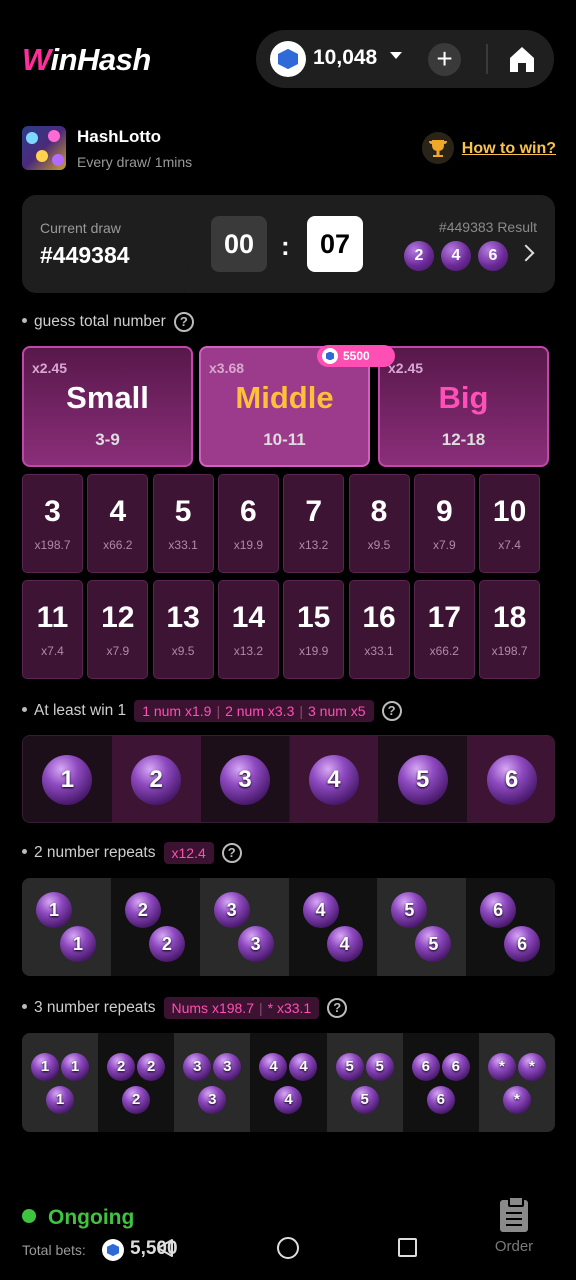 The image size is (576, 1280). I want to click on option-name: Small, so click(107, 397).